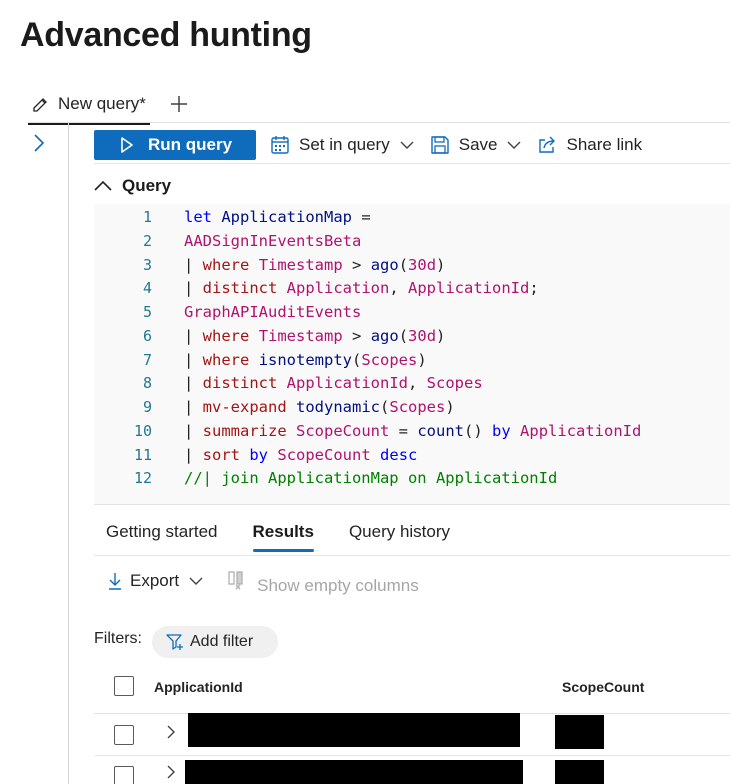  Describe the element at coordinates (118, 638) in the screenshot. I see `filters-label: Filters:` at that location.